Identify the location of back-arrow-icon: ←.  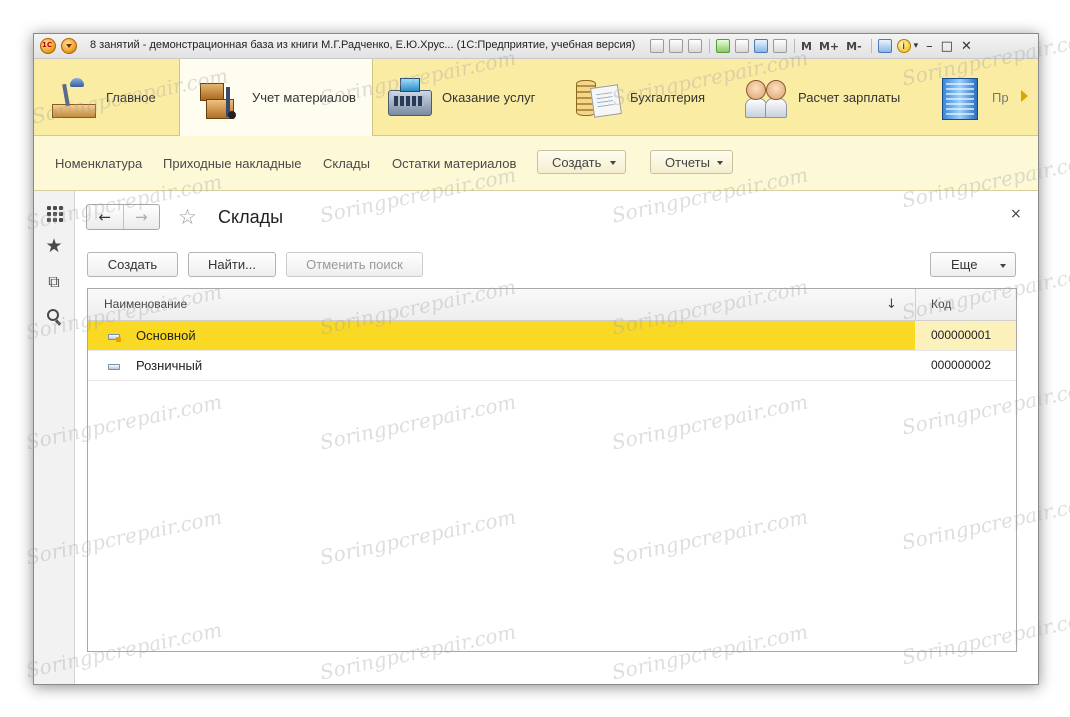
(105, 217).